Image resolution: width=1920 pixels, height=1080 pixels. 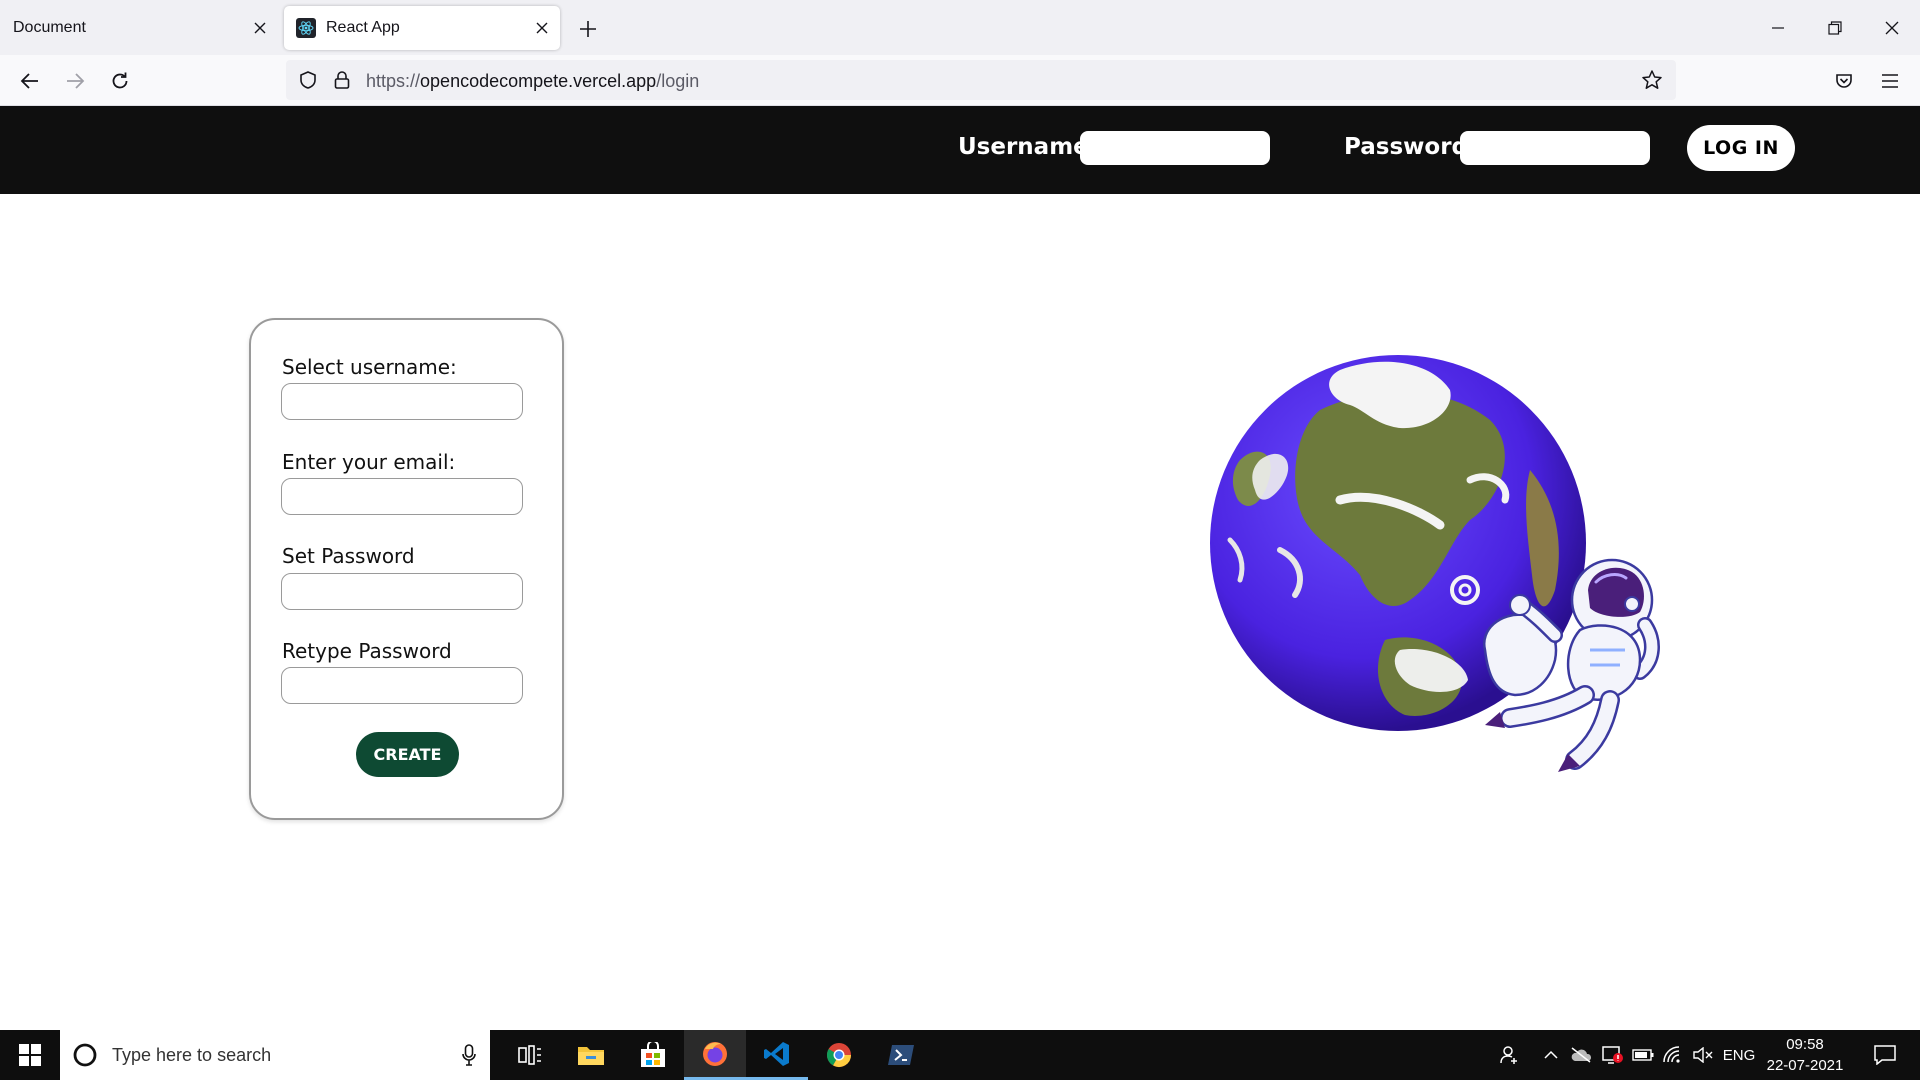 What do you see at coordinates (367, 651) in the screenshot?
I see `retype-password-field-label: Retype Password` at bounding box center [367, 651].